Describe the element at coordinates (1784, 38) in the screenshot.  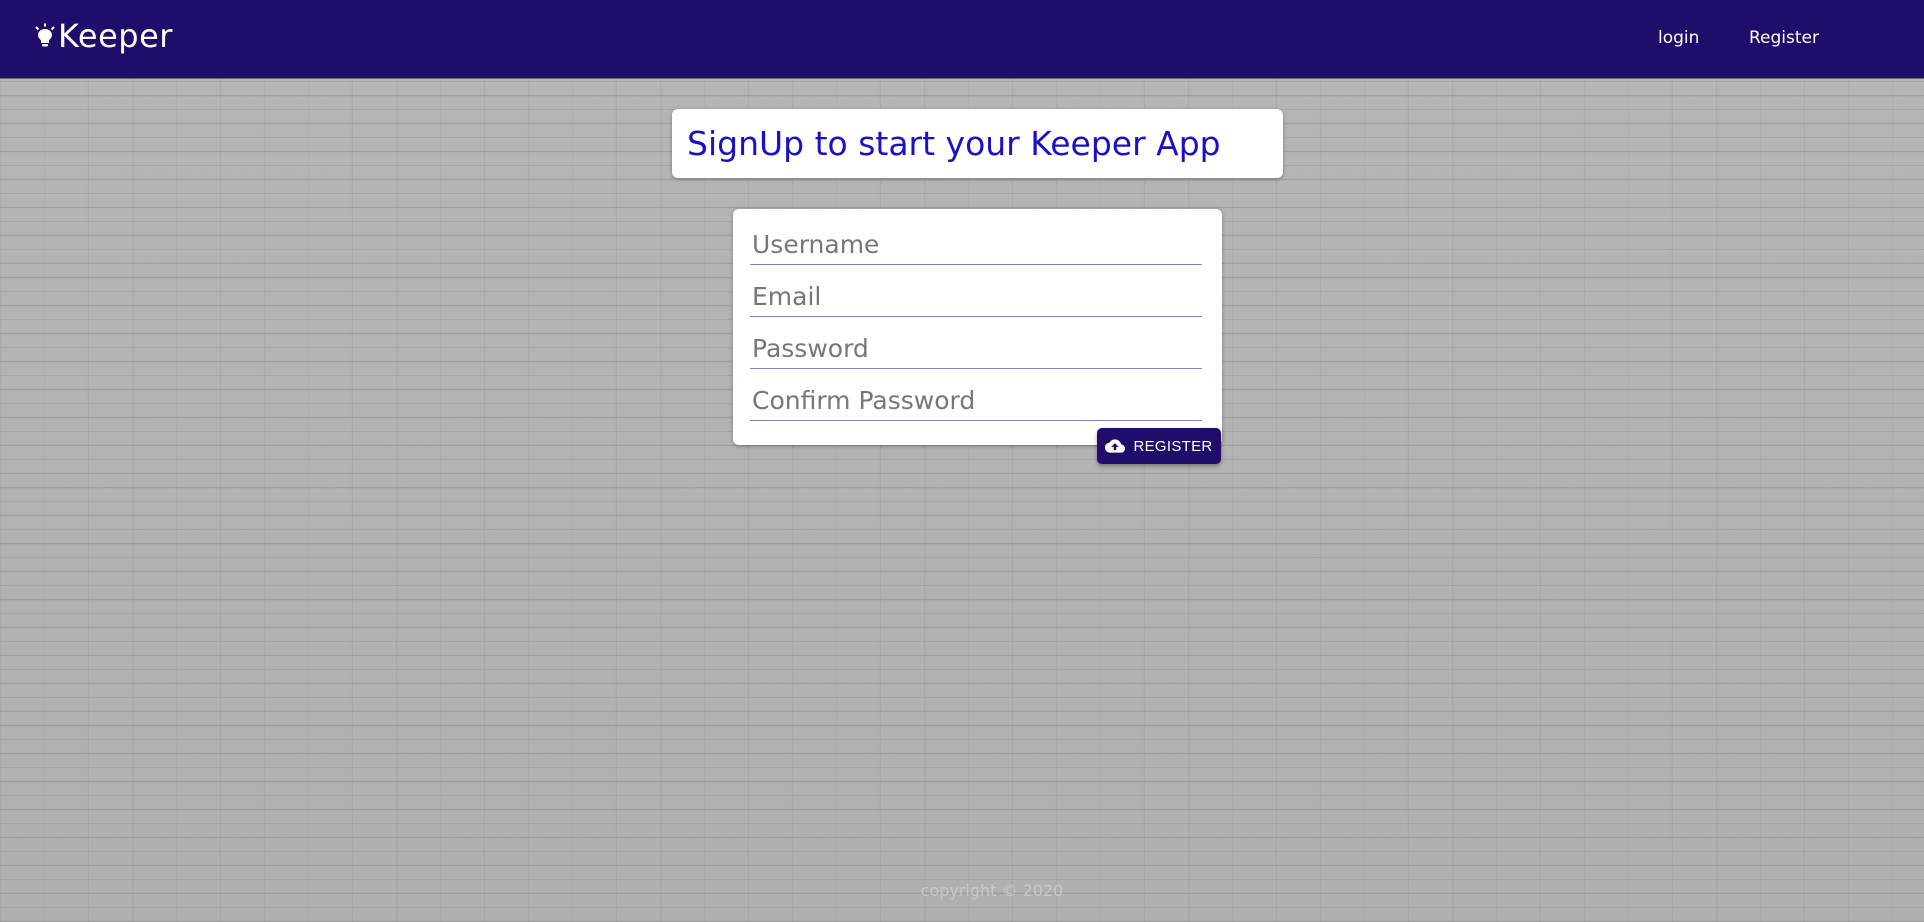
I see `nav-register-link: Register` at that location.